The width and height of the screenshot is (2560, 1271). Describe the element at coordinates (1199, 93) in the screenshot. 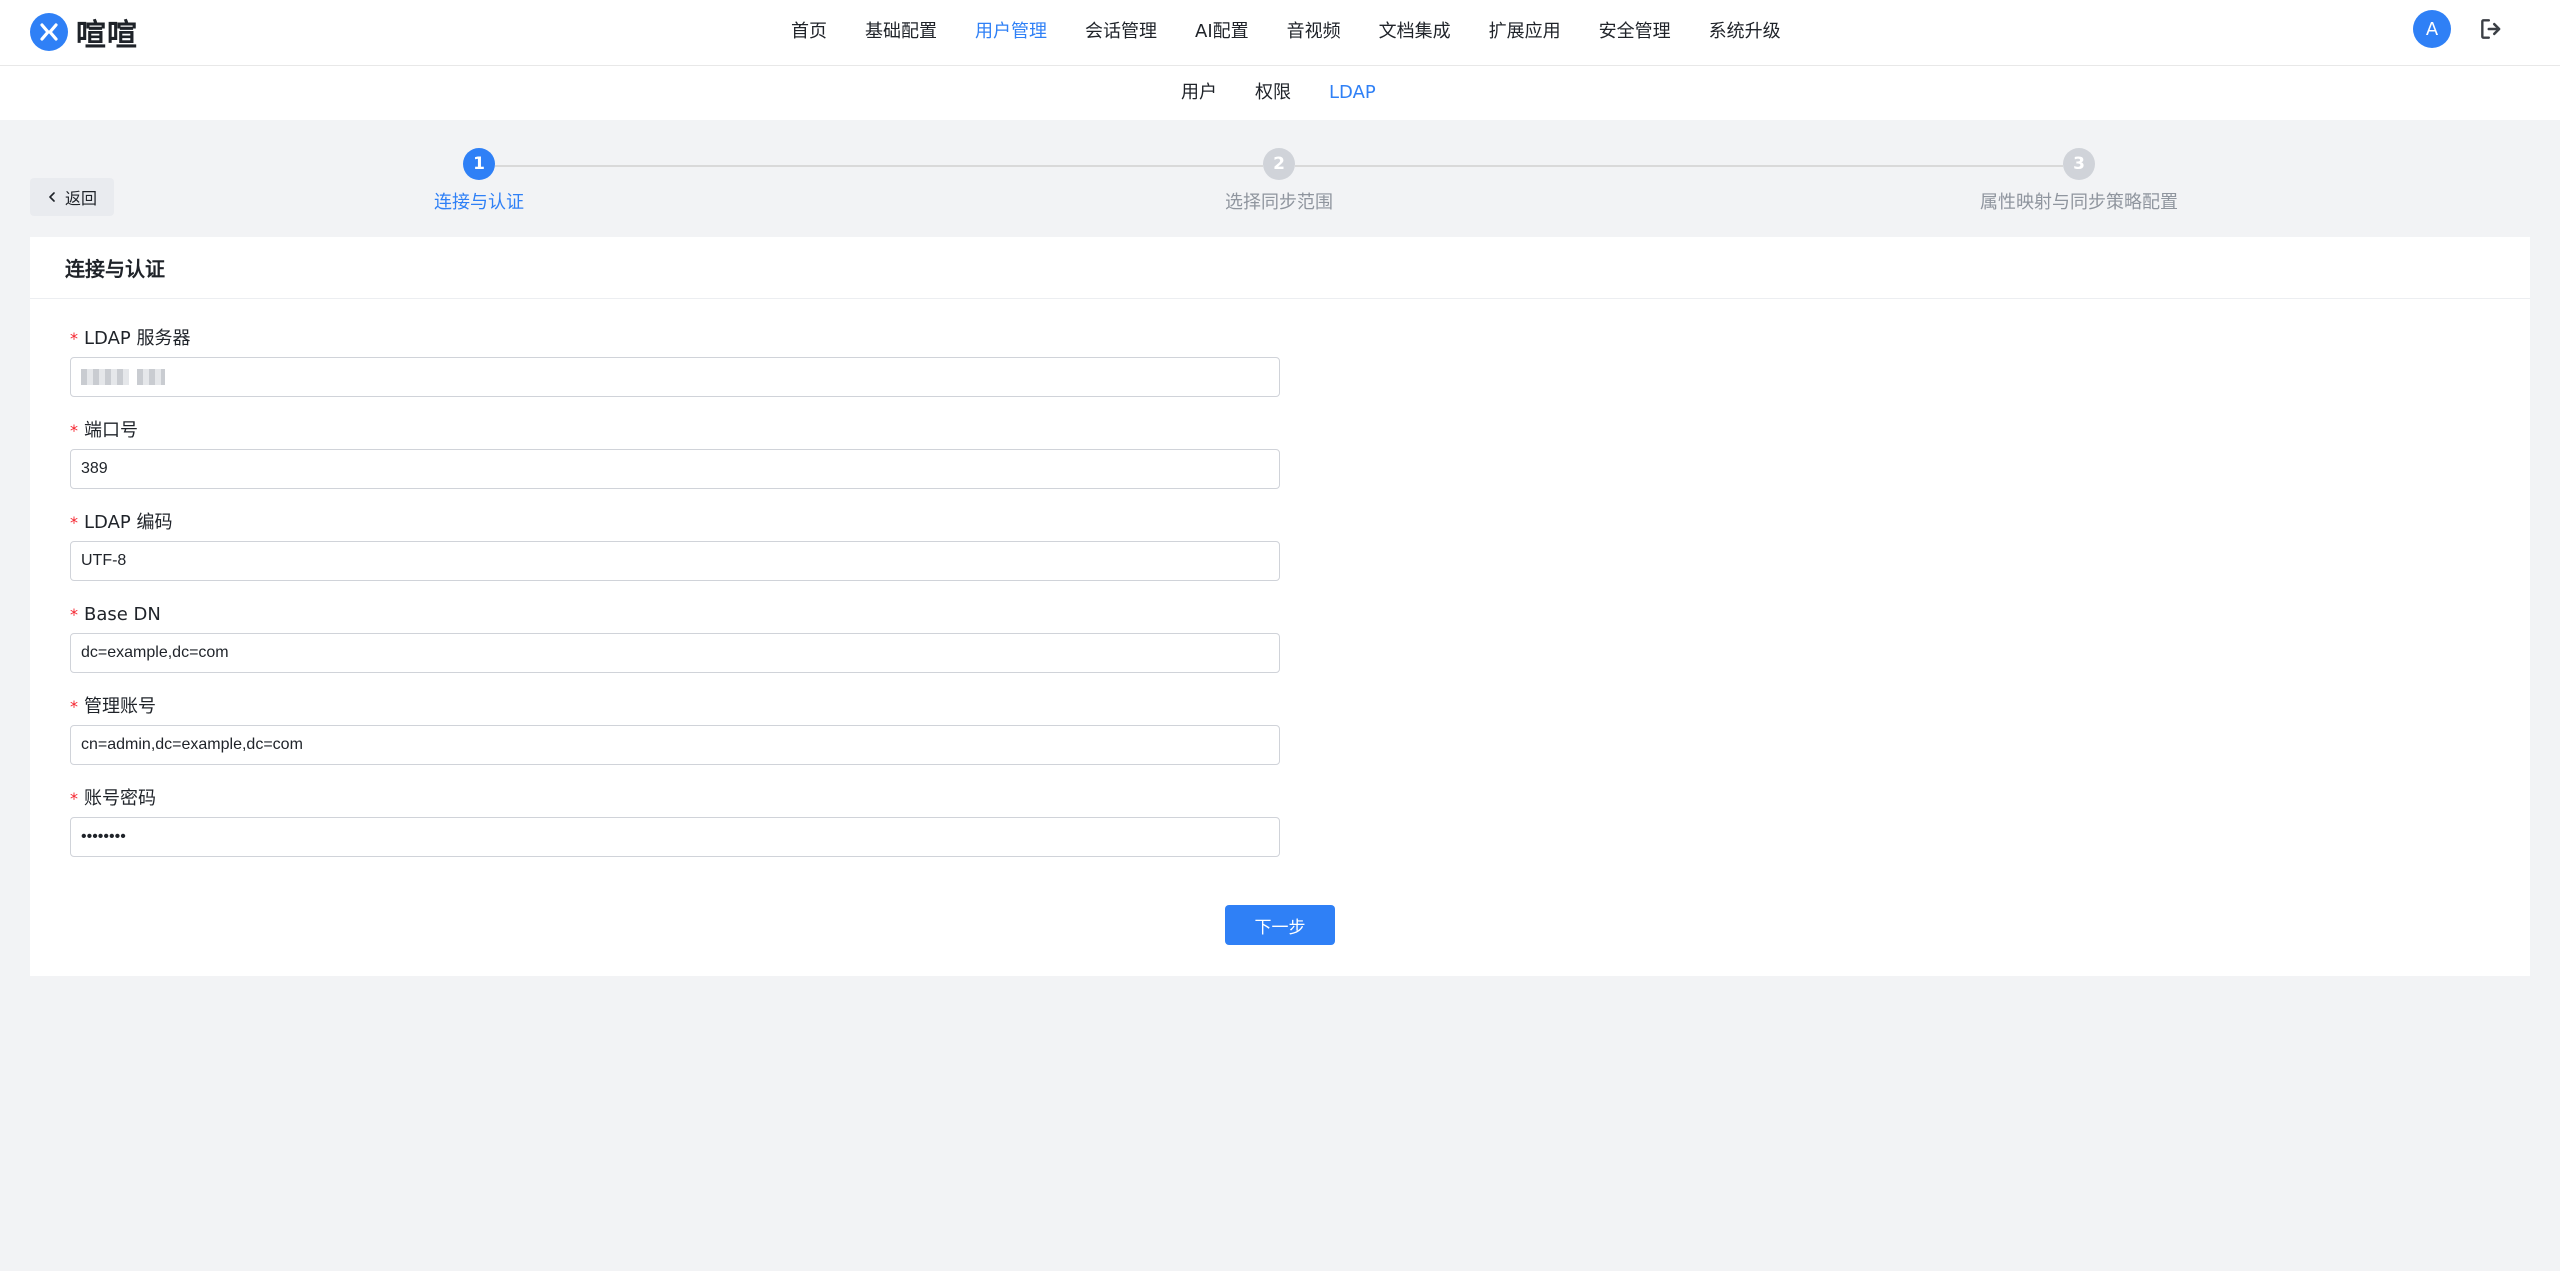

I see `sub-tab-users: 用户` at that location.